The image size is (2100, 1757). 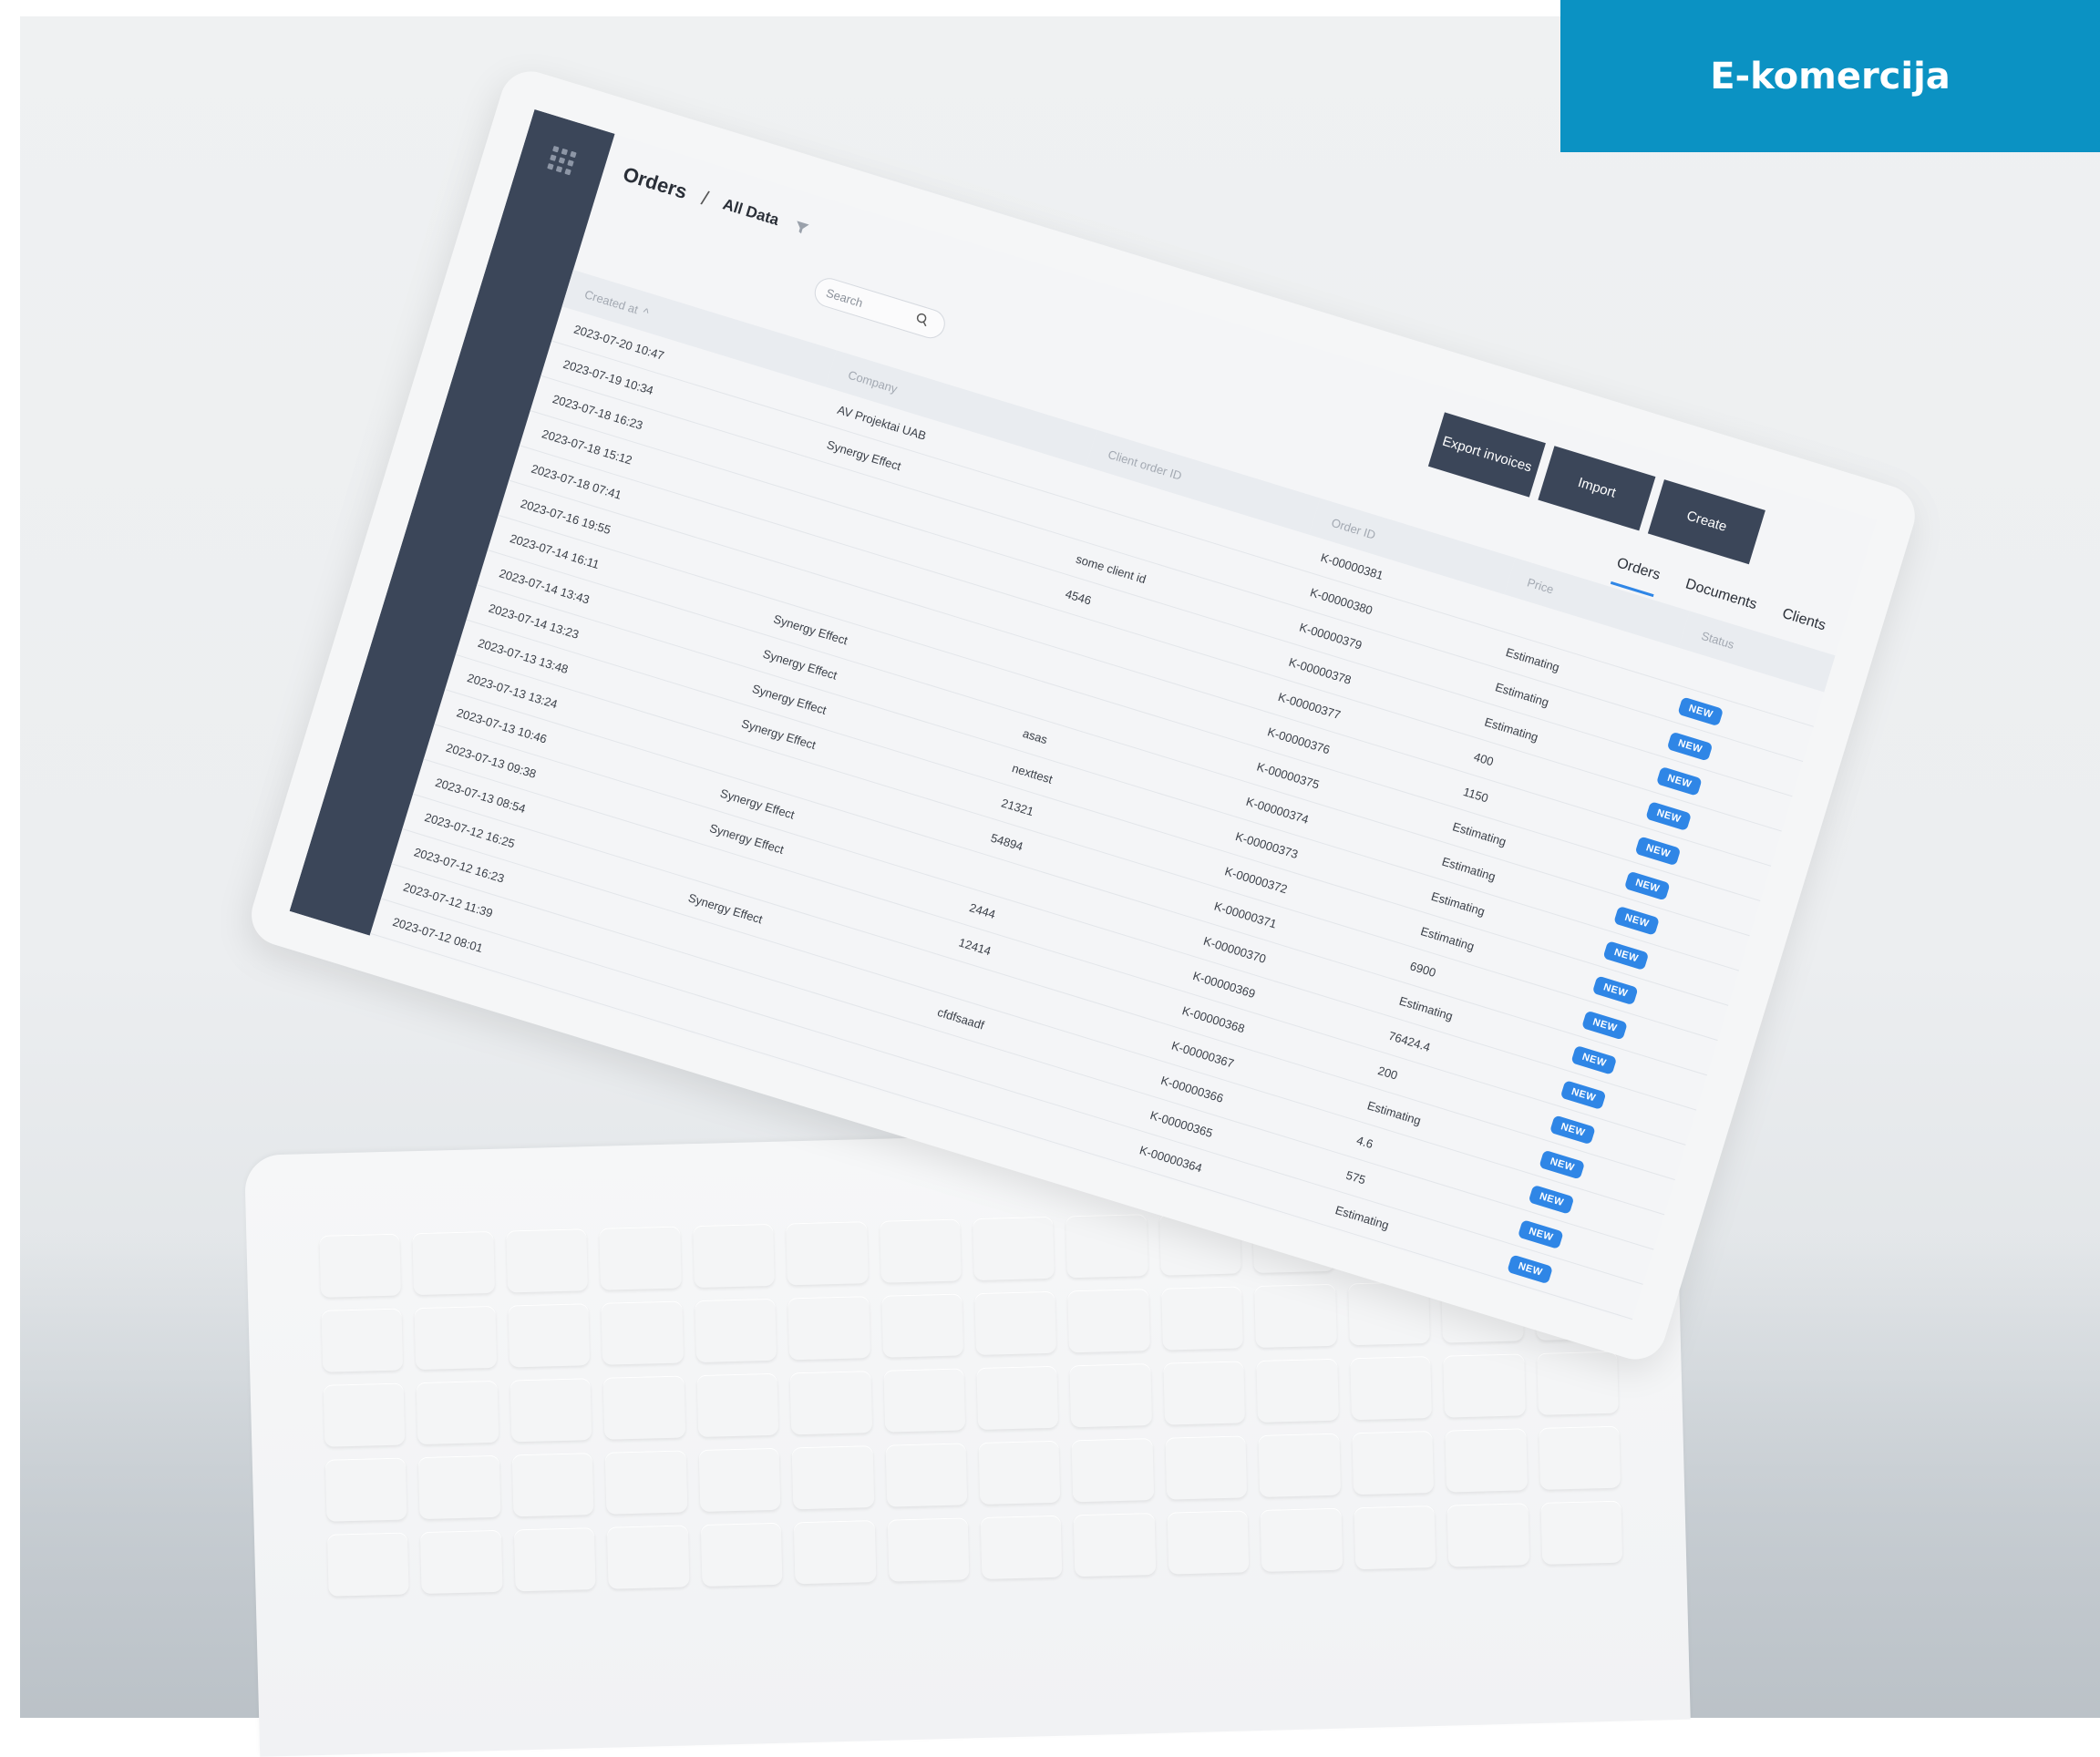 I want to click on breadcrumb: Orders / All Data, so click(x=716, y=201).